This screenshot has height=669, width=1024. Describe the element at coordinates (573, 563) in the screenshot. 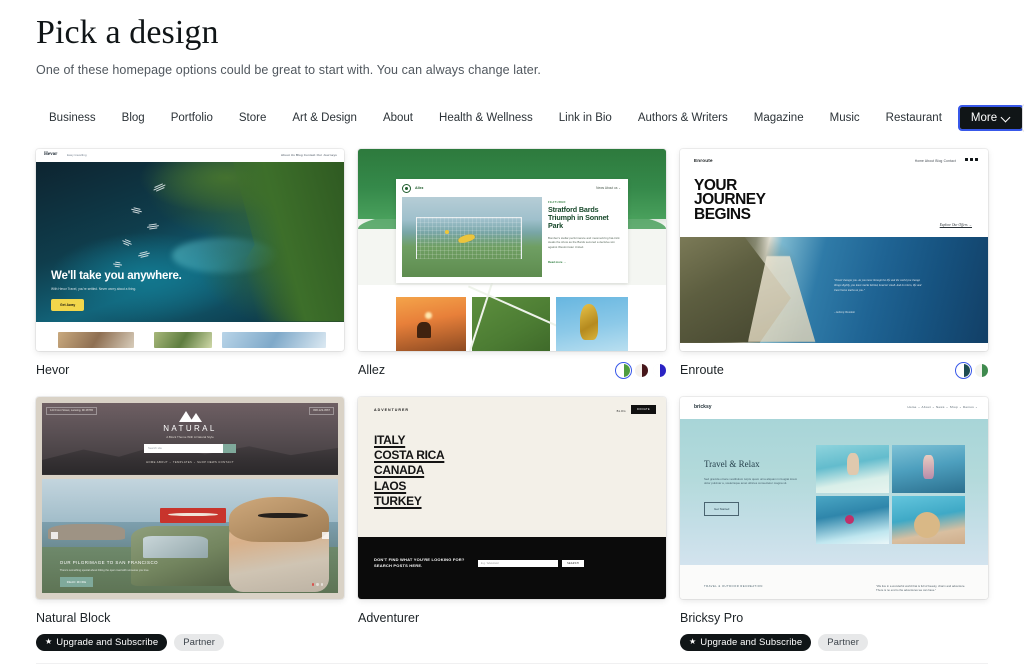

I see `adventurer-search-button: SEARCH` at that location.